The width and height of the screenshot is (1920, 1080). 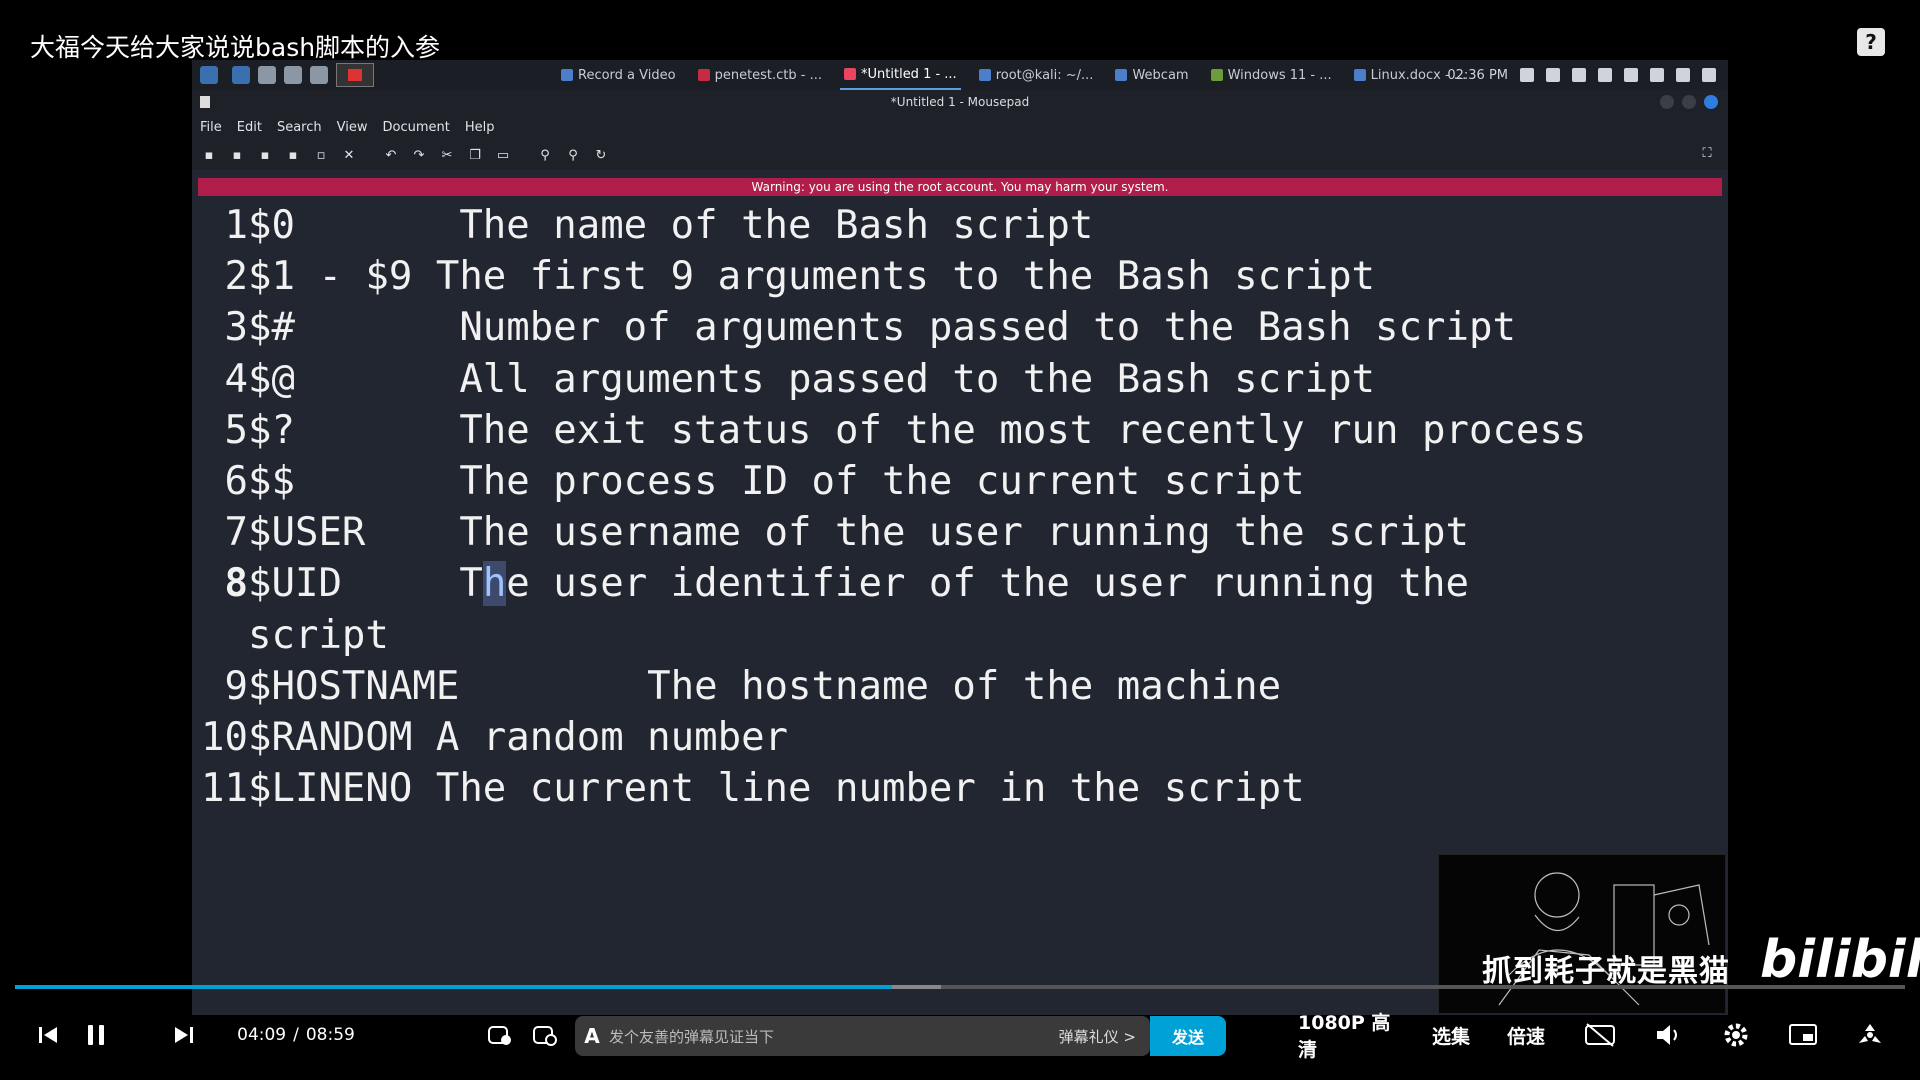 I want to click on danmaku-style-icon: A, so click(x=592, y=1036).